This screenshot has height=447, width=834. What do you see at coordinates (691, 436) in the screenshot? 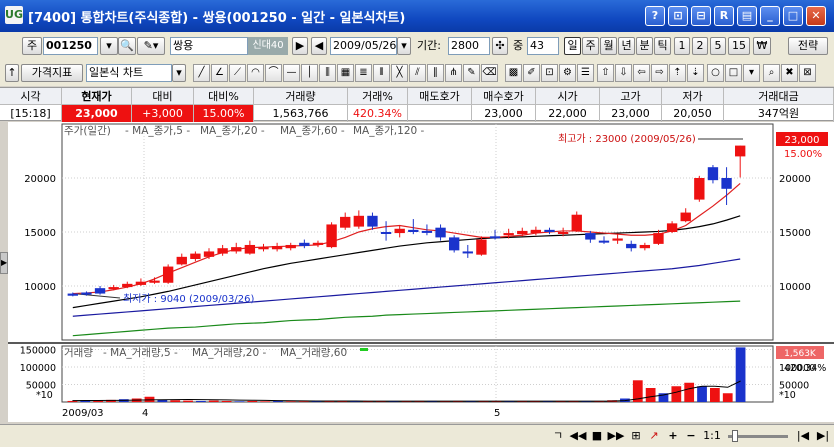
I see `zoom-out-button: −` at bounding box center [691, 436].